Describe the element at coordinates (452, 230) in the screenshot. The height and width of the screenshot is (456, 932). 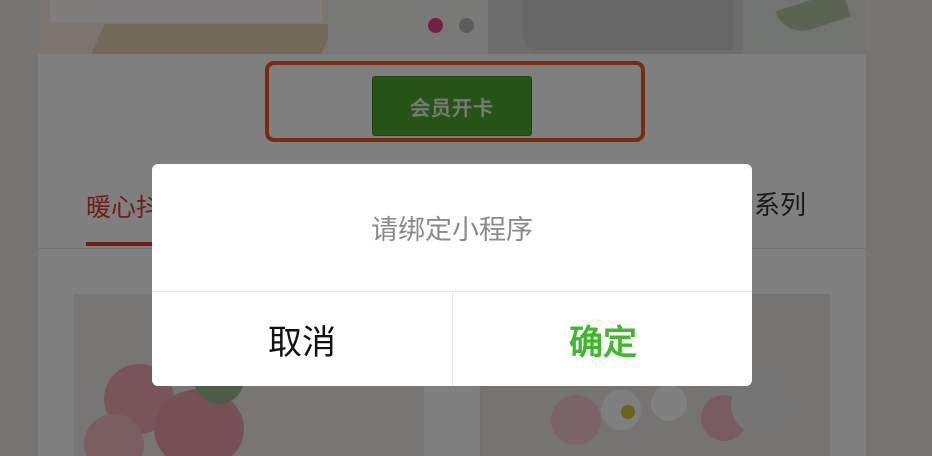
I see `dialog-message: 请绑定小程序` at that location.